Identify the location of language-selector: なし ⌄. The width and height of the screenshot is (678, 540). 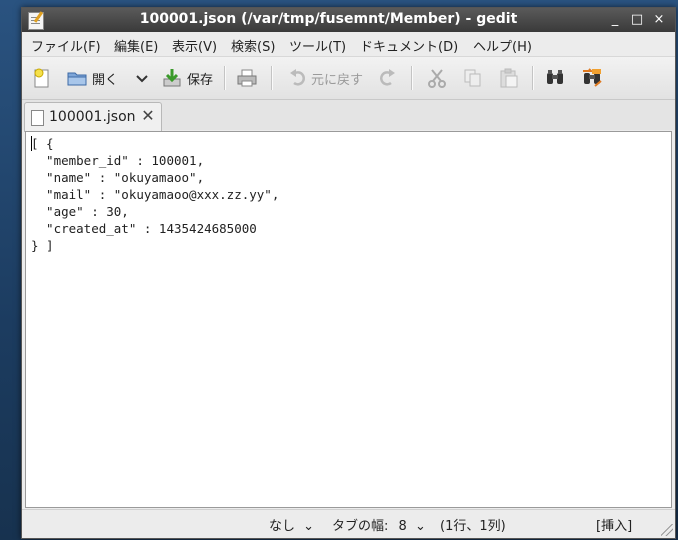
(291, 524).